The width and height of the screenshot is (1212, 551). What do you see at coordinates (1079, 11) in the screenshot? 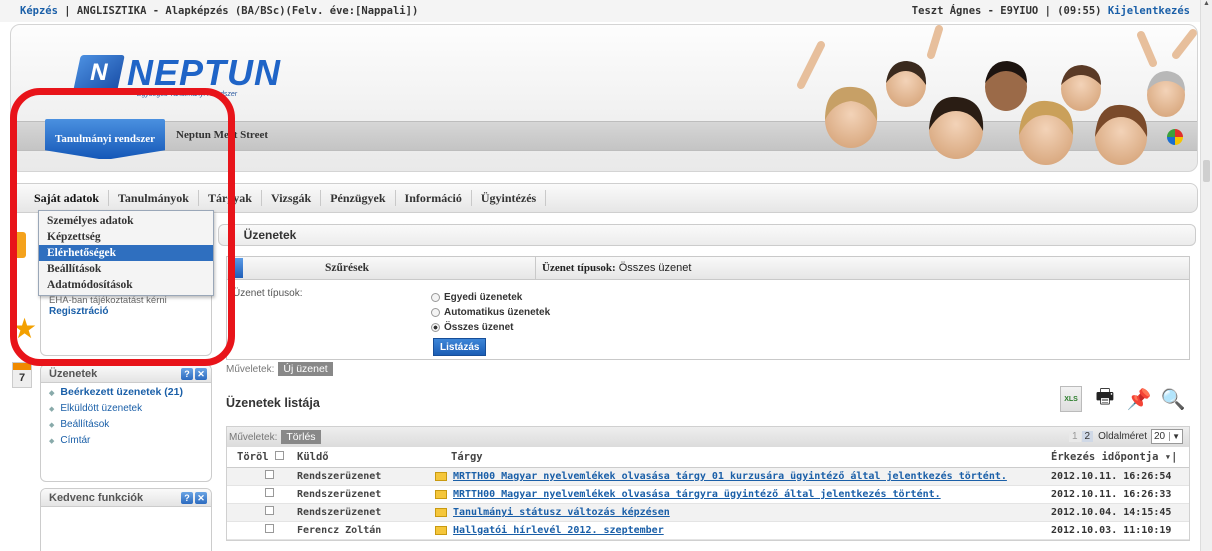
I see `session-timer: (09:55)` at bounding box center [1079, 11].